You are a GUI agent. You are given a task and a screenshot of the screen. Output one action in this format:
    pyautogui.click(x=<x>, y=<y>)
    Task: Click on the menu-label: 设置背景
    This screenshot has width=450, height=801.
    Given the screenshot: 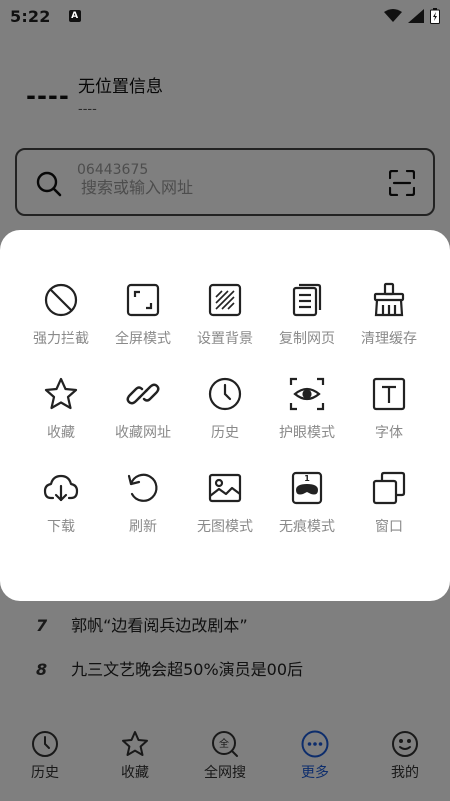 What is the action you would take?
    pyautogui.click(x=225, y=339)
    